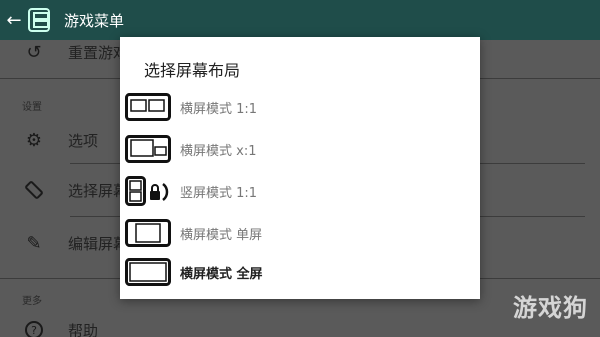  I want to click on layout-option-landscape-full: 横屏模式 全屏, so click(300, 272).